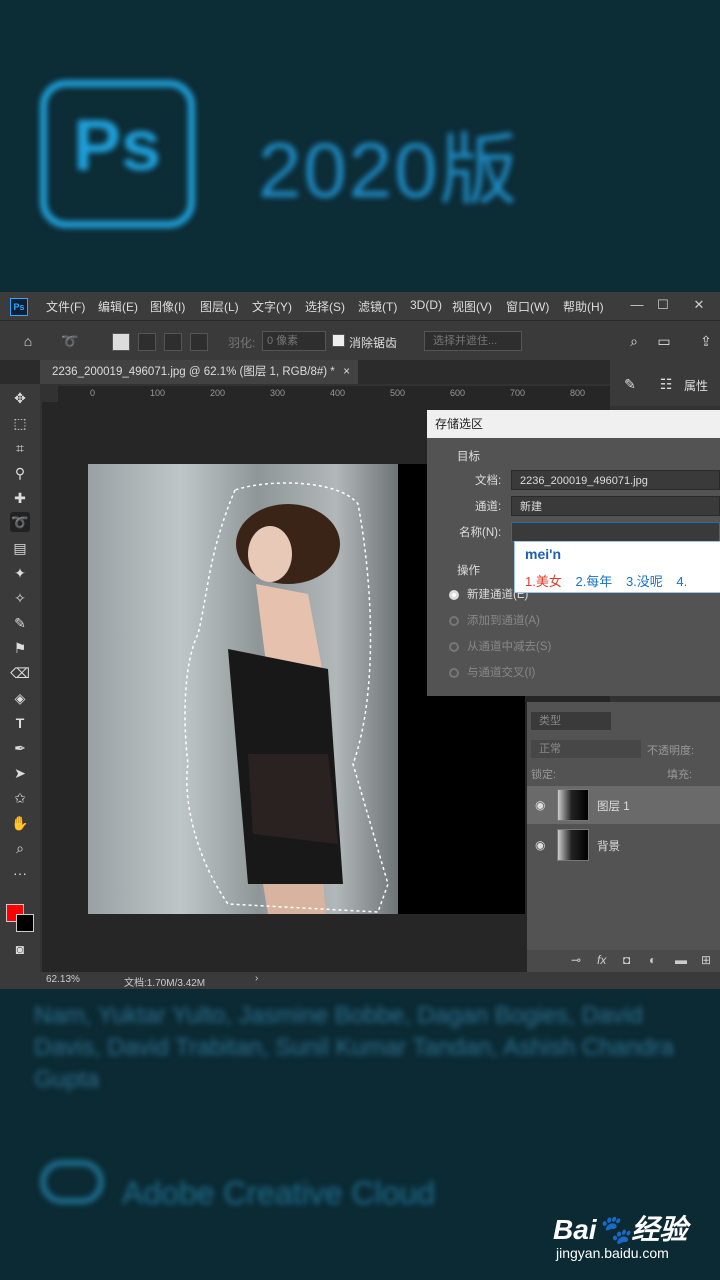 The image size is (720, 1280). Describe the element at coordinates (543, 581) in the screenshot. I see `ime-candidate: 1.美女` at that location.